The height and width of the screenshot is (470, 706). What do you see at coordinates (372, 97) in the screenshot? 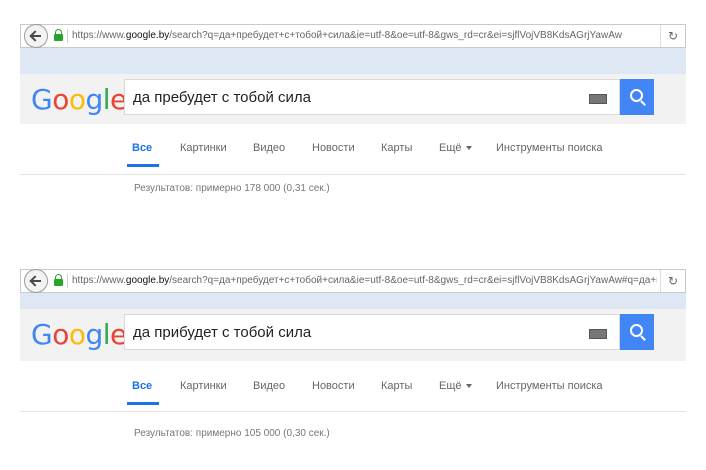
I see `search-input: да пребудет с тобой сила` at bounding box center [372, 97].